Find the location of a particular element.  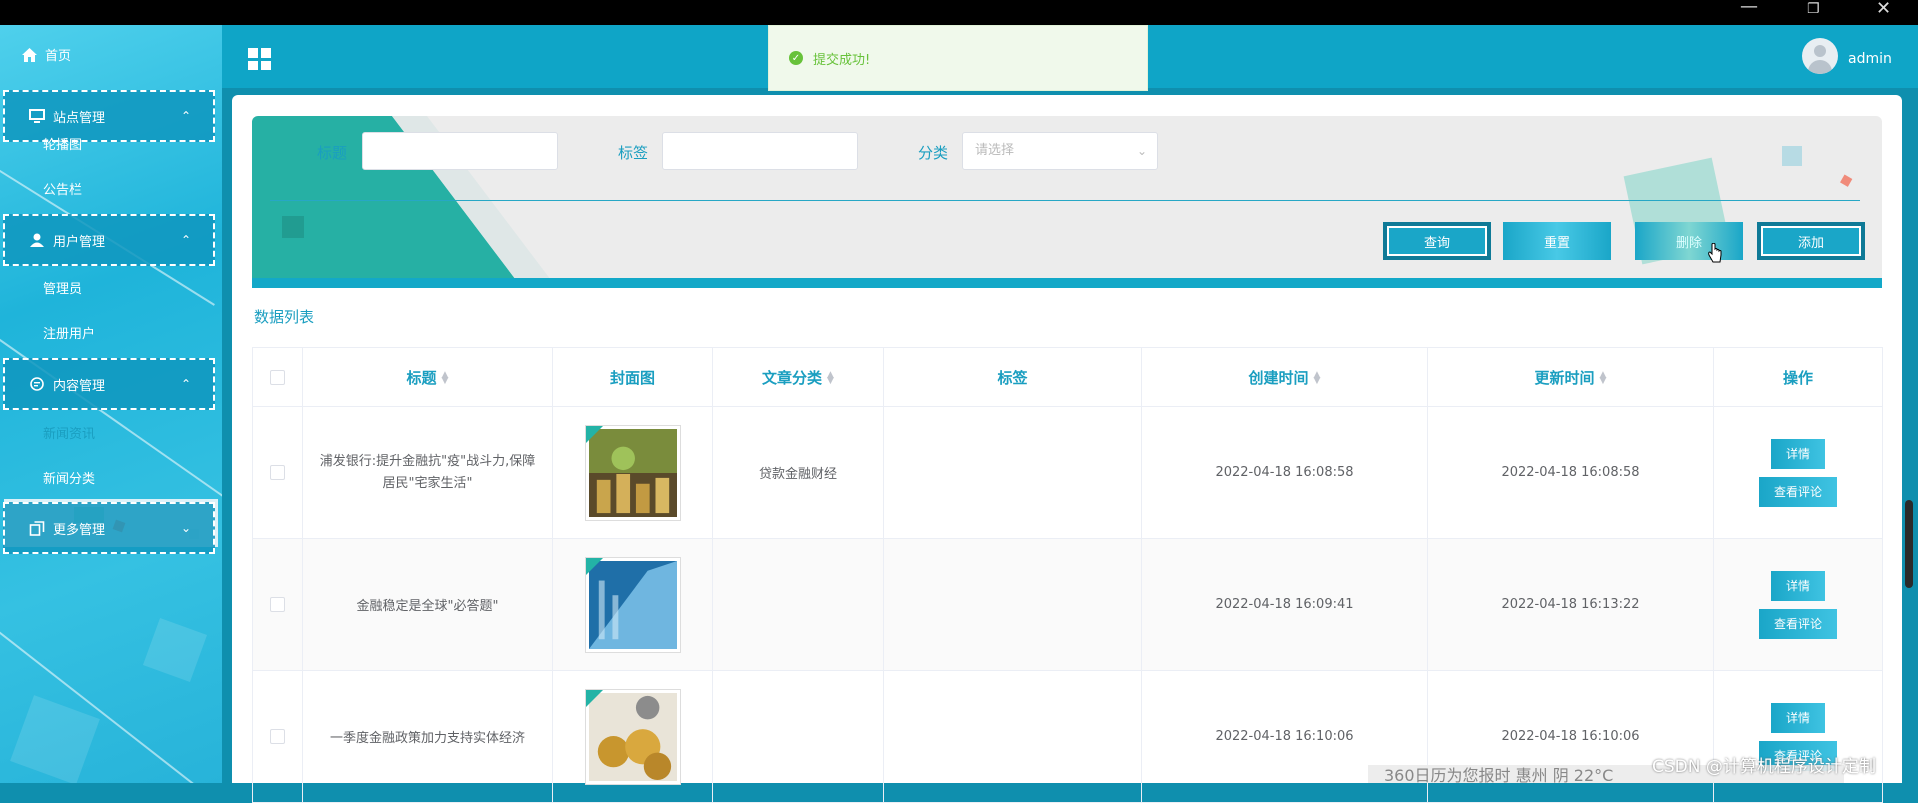

nav-item-banner: 轮播图 is located at coordinates (62, 143).